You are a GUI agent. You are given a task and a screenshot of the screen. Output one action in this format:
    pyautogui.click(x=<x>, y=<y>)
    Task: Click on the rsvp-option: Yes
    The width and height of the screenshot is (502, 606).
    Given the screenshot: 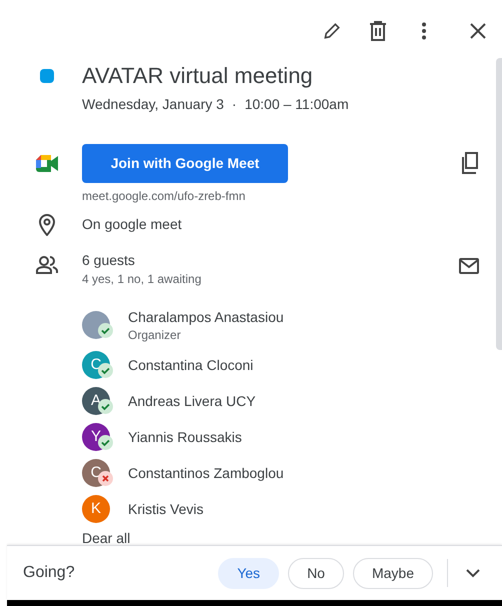 What is the action you would take?
    pyautogui.click(x=249, y=573)
    